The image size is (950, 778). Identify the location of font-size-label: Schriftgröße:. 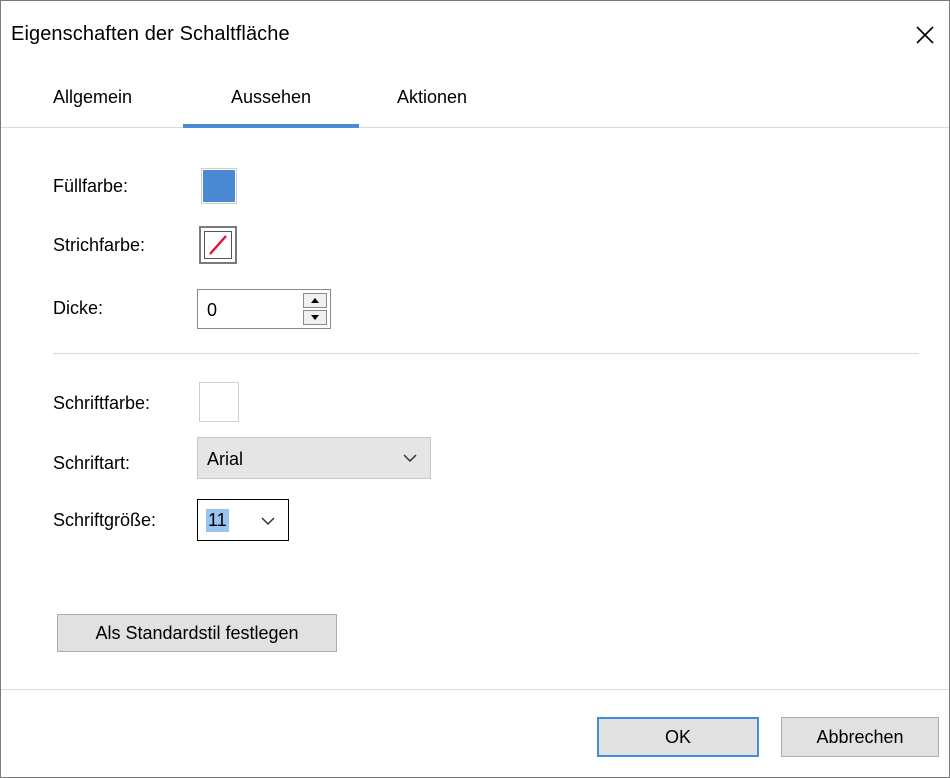
(105, 520).